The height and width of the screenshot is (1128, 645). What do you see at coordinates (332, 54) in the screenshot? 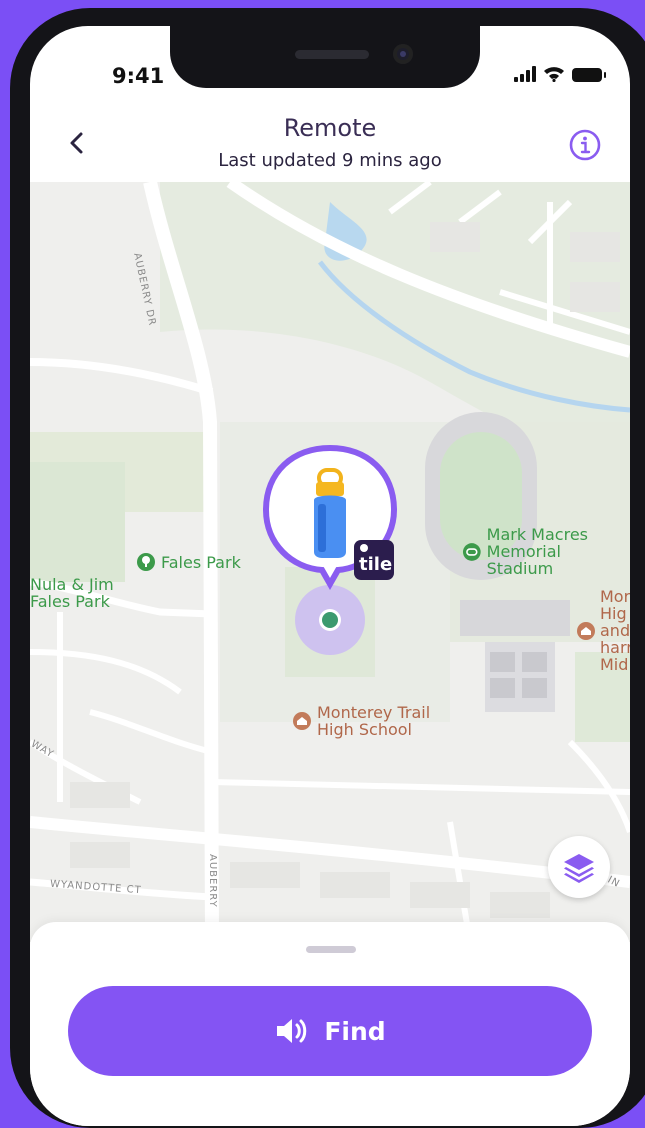
I see `earpiece-speaker` at bounding box center [332, 54].